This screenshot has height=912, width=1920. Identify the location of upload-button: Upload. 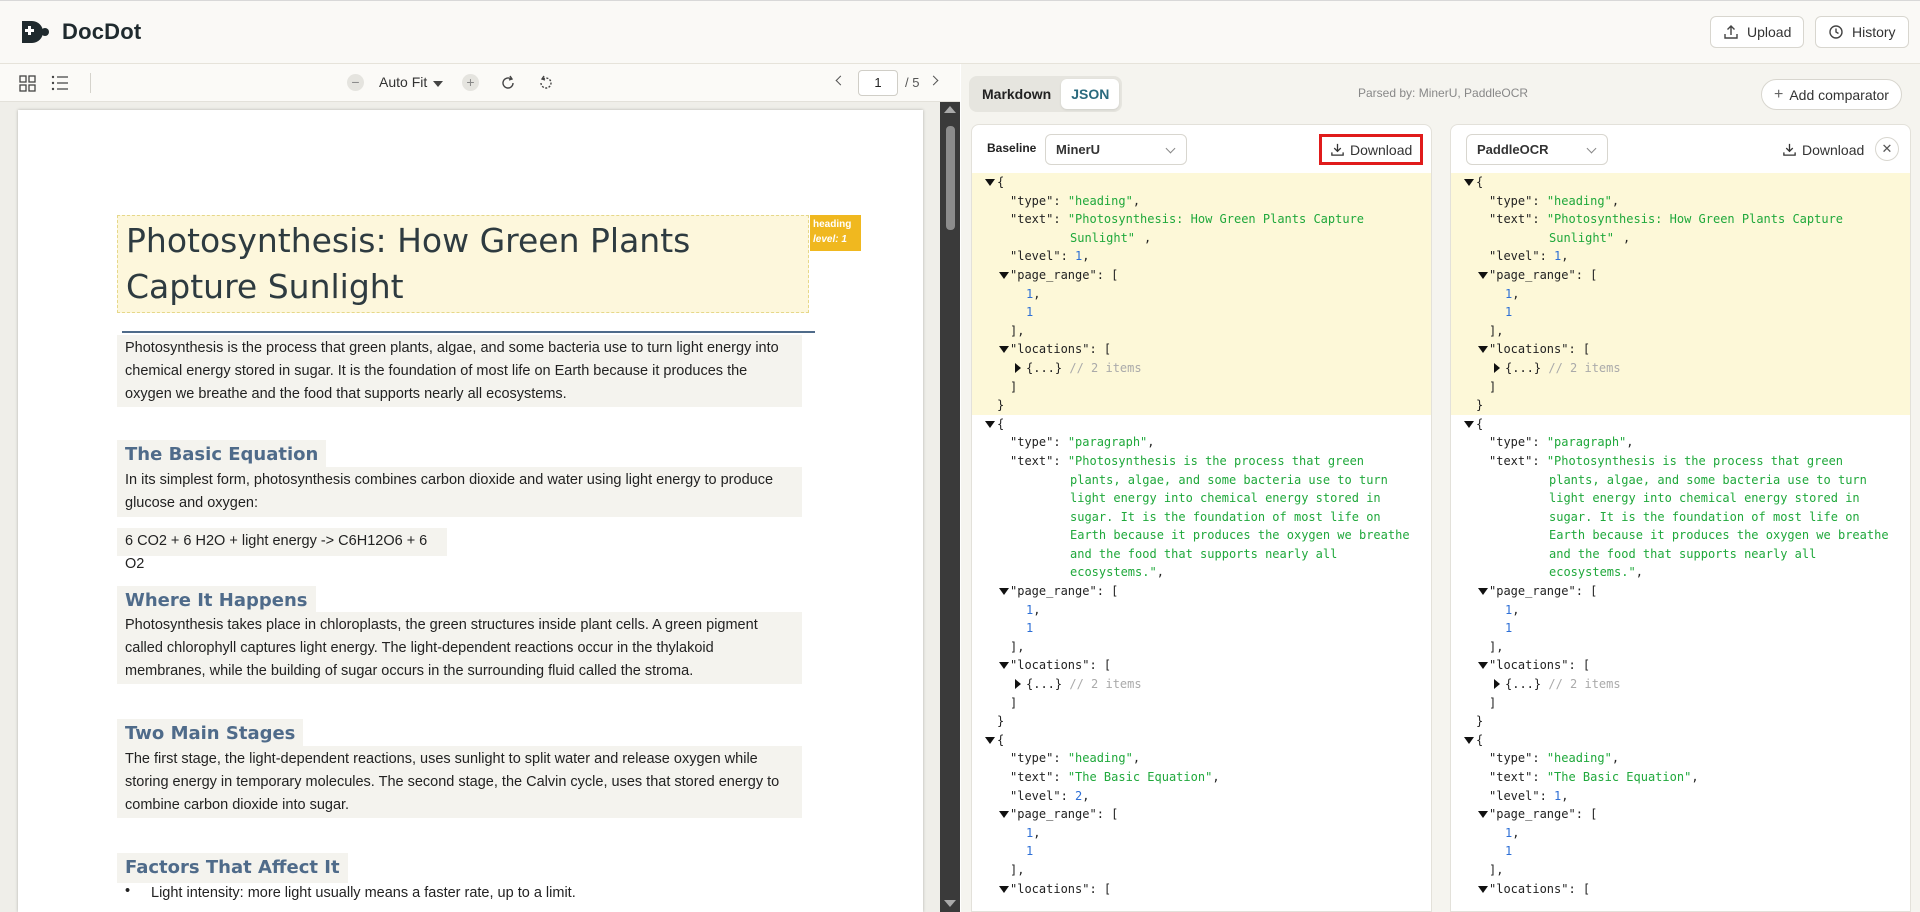
(1757, 32).